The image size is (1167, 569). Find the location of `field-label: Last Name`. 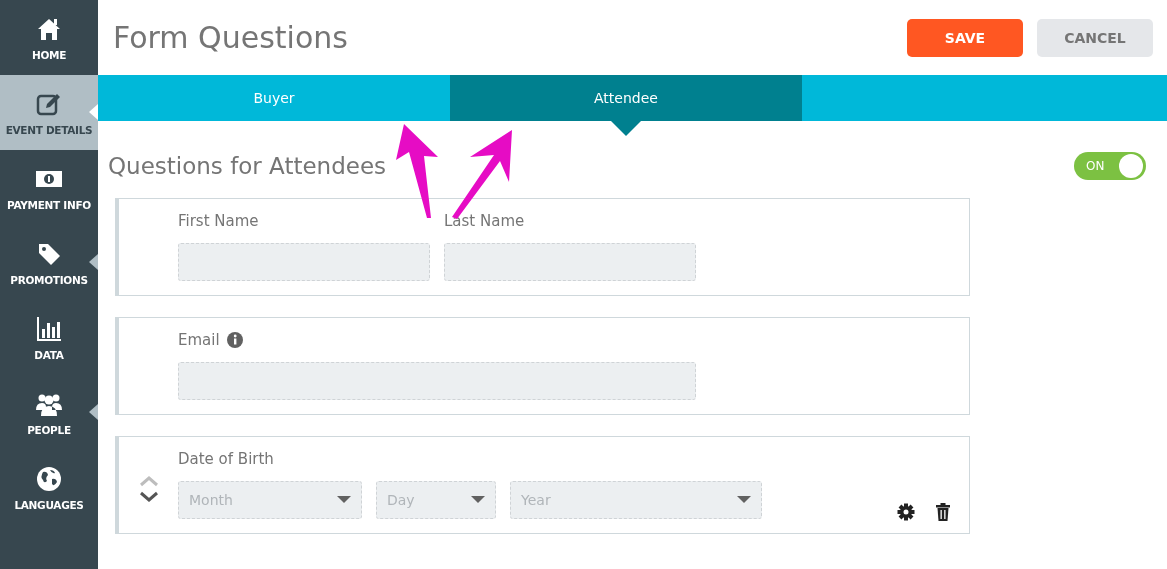

field-label: Last Name is located at coordinates (484, 221).